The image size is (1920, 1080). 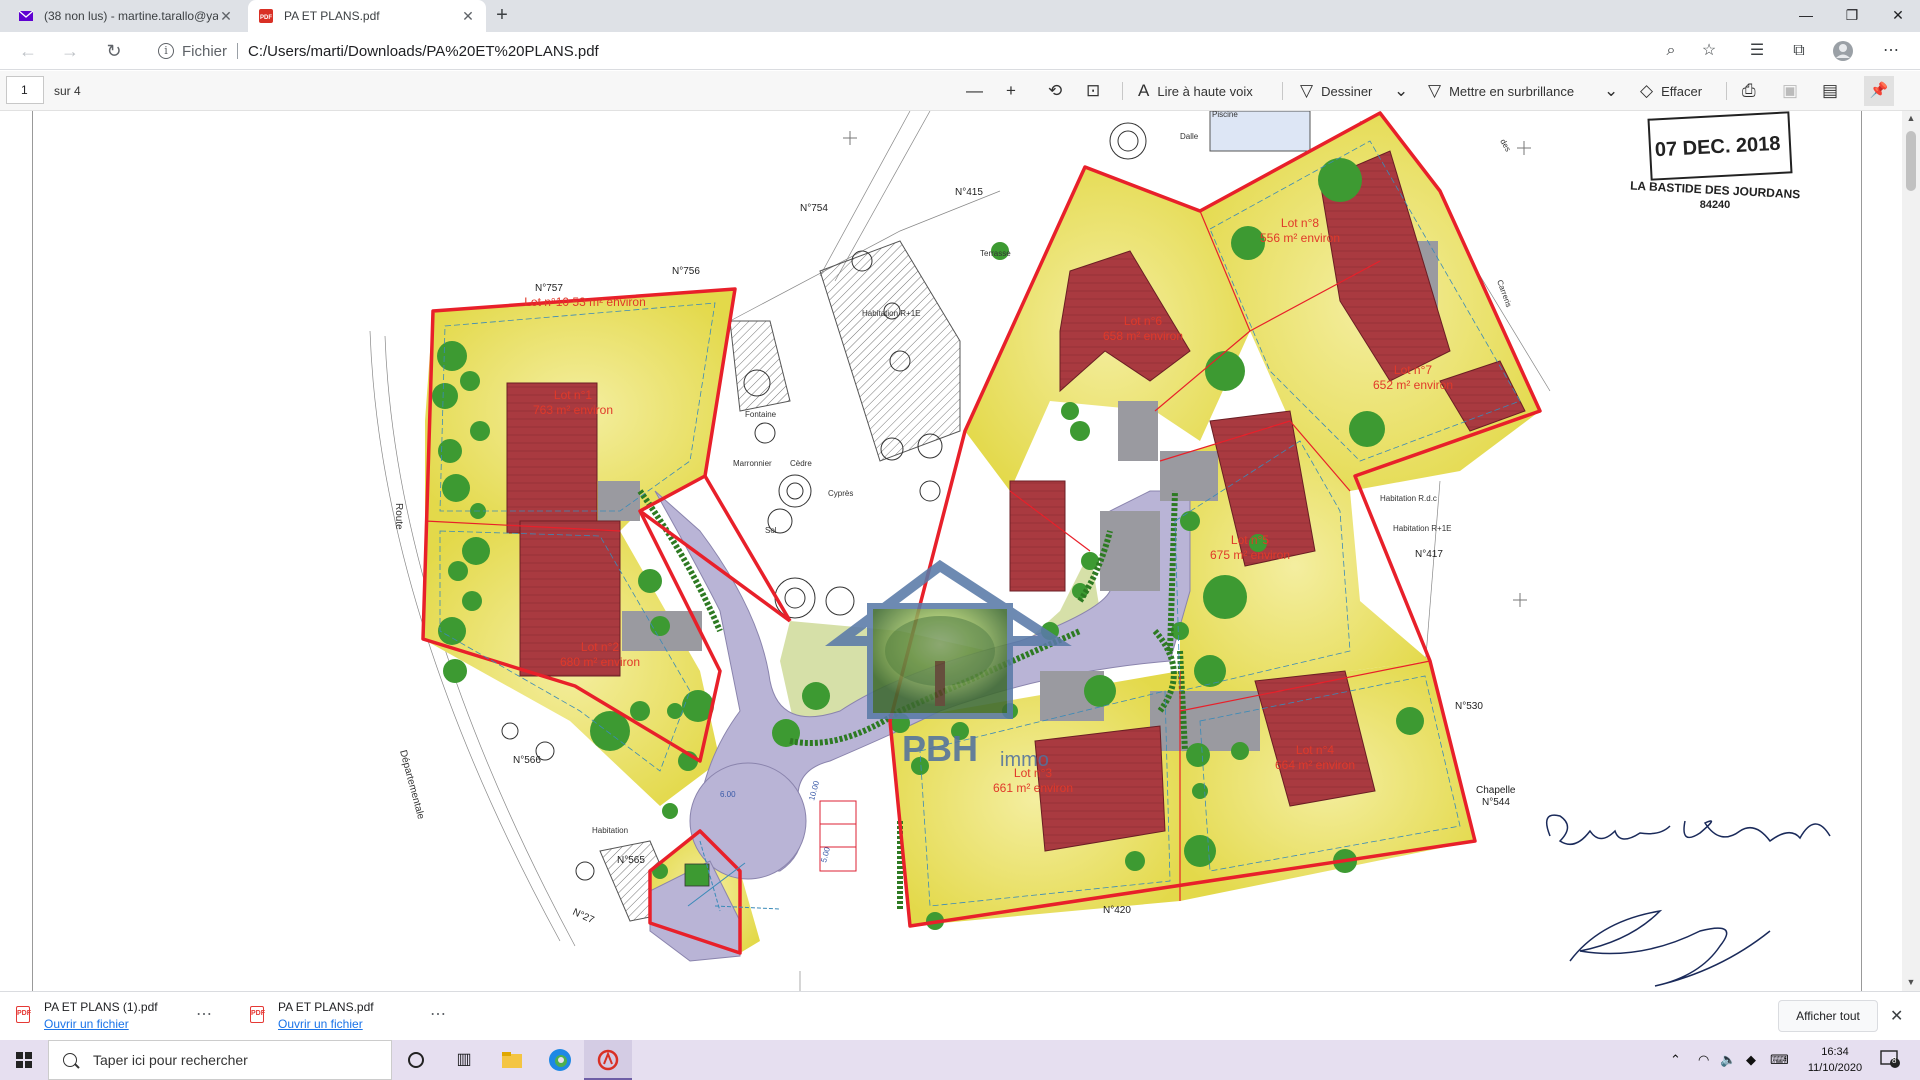 What do you see at coordinates (771, 530) in the screenshot?
I see `sol-label: Sol` at bounding box center [771, 530].